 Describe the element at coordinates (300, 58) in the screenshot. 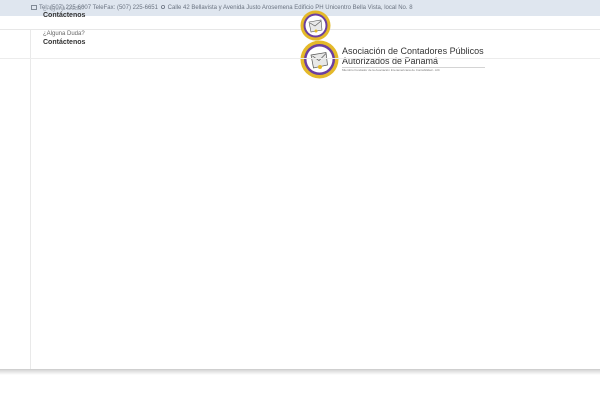

I see `content-divider` at that location.